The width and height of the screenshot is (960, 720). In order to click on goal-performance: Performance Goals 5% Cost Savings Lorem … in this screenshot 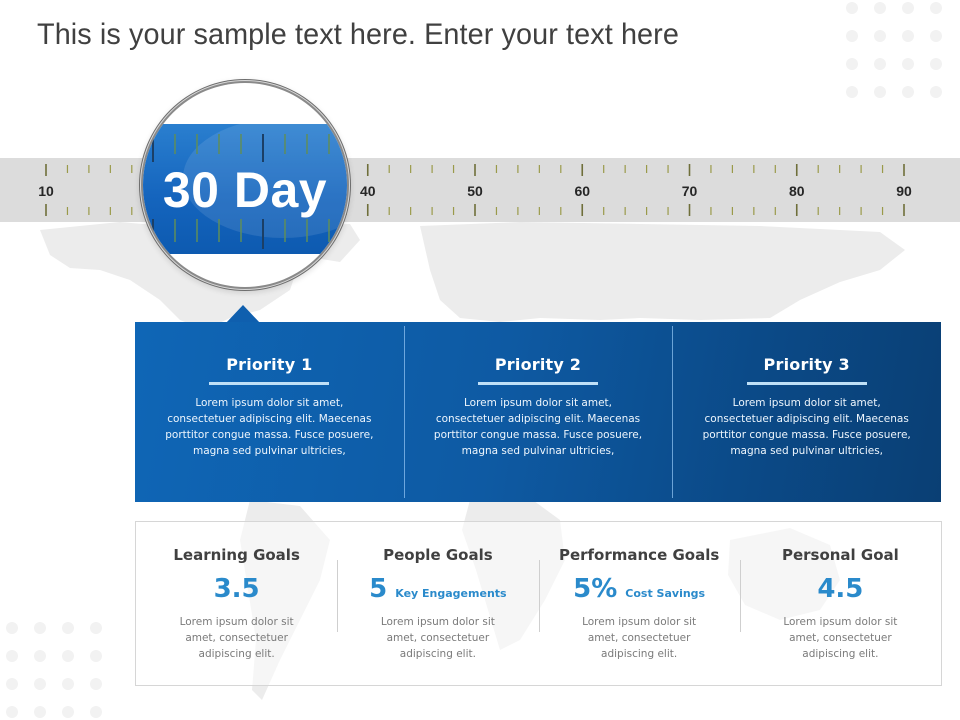, I will do `click(639, 603)`.